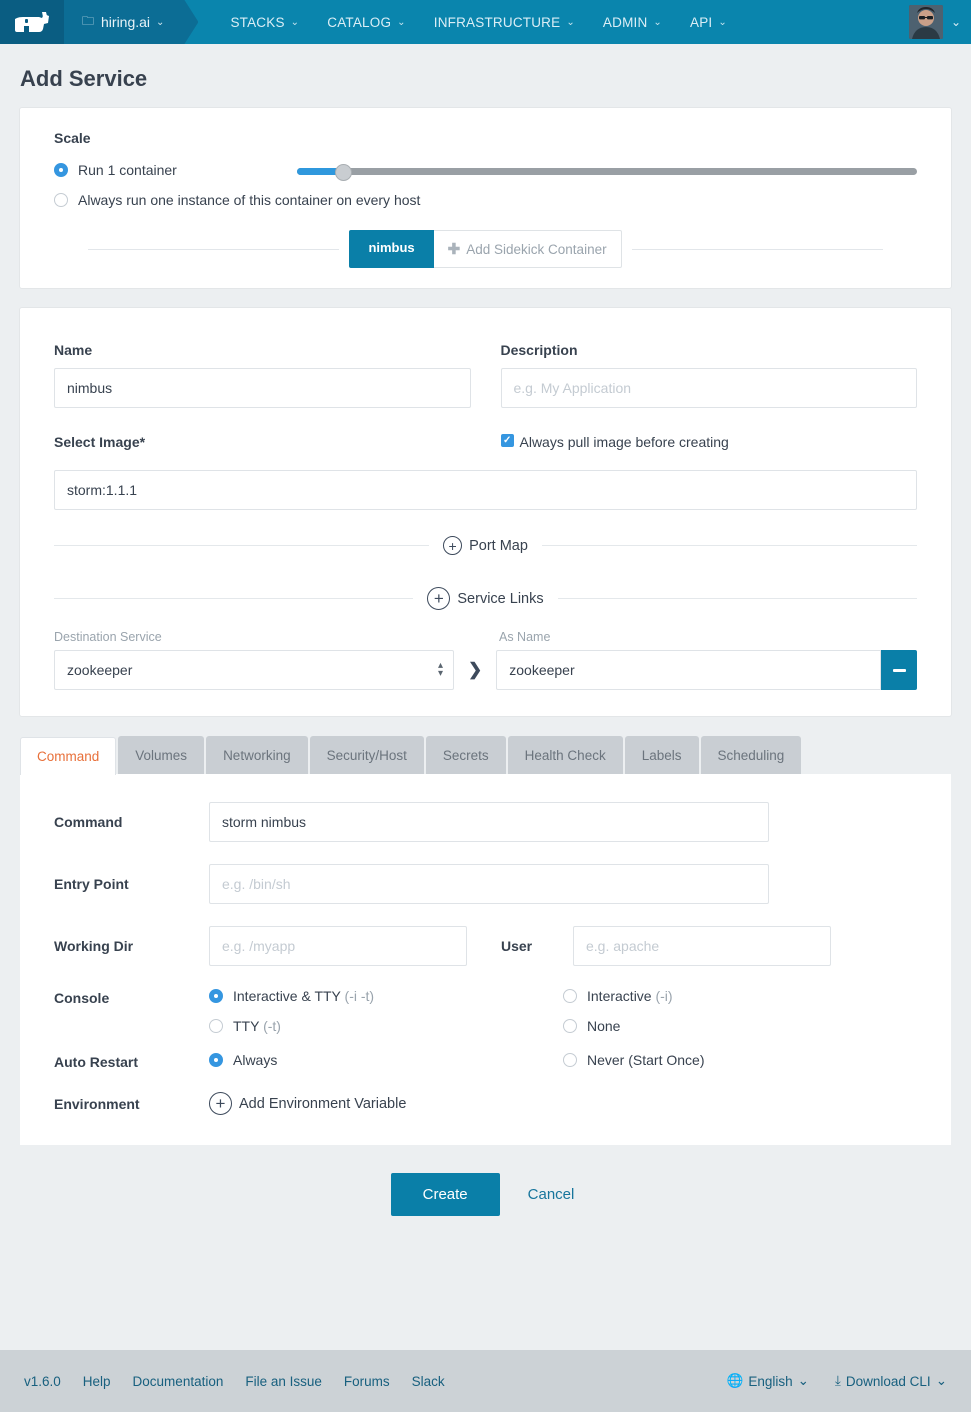 The height and width of the screenshot is (1412, 971). I want to click on nav-item-infrastructure: INFRASTRUCTURE ⌄, so click(504, 22).